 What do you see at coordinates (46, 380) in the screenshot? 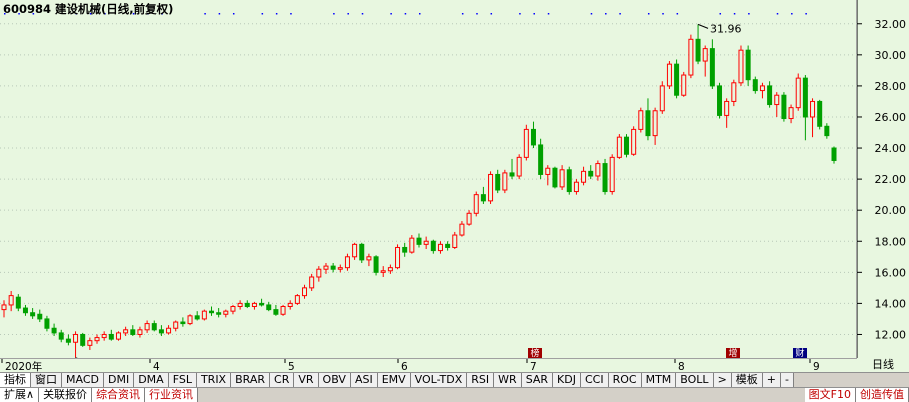
I see `indicator-tab--: 窗口` at bounding box center [46, 380].